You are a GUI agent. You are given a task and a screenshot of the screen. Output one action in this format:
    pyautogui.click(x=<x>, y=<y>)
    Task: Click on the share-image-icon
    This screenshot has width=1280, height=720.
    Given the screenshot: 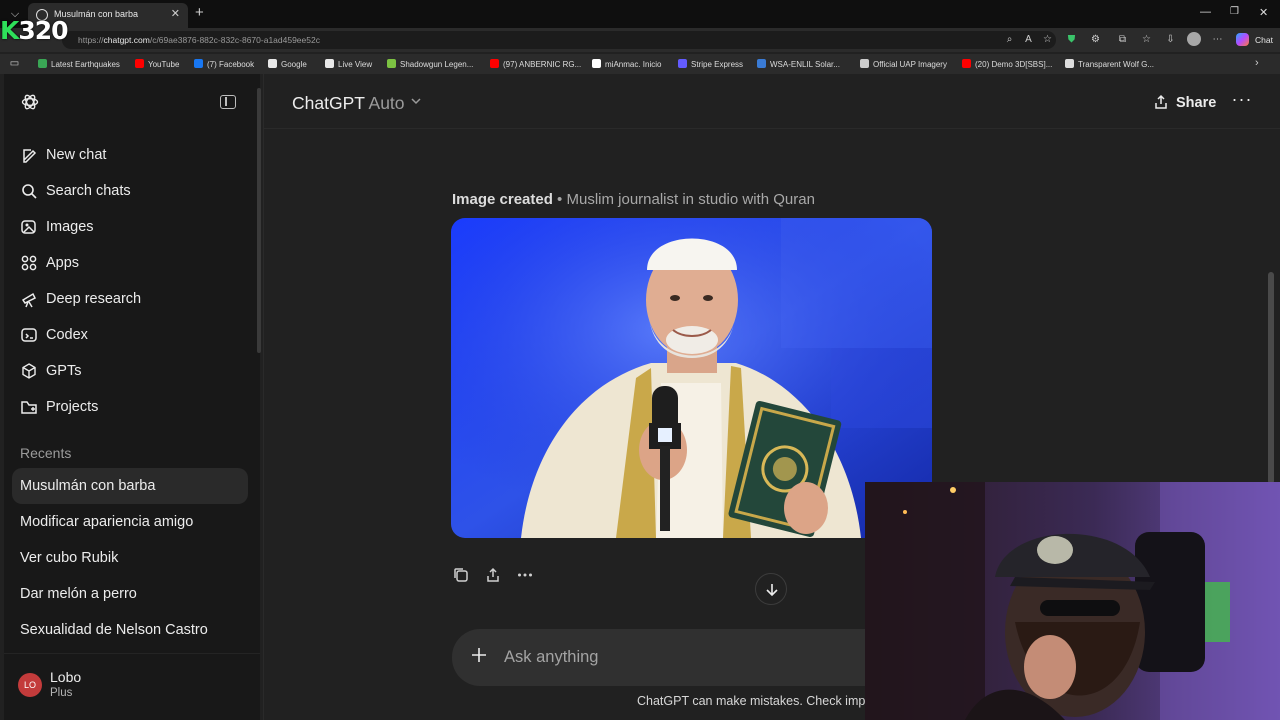 What is the action you would take?
    pyautogui.click(x=493, y=575)
    